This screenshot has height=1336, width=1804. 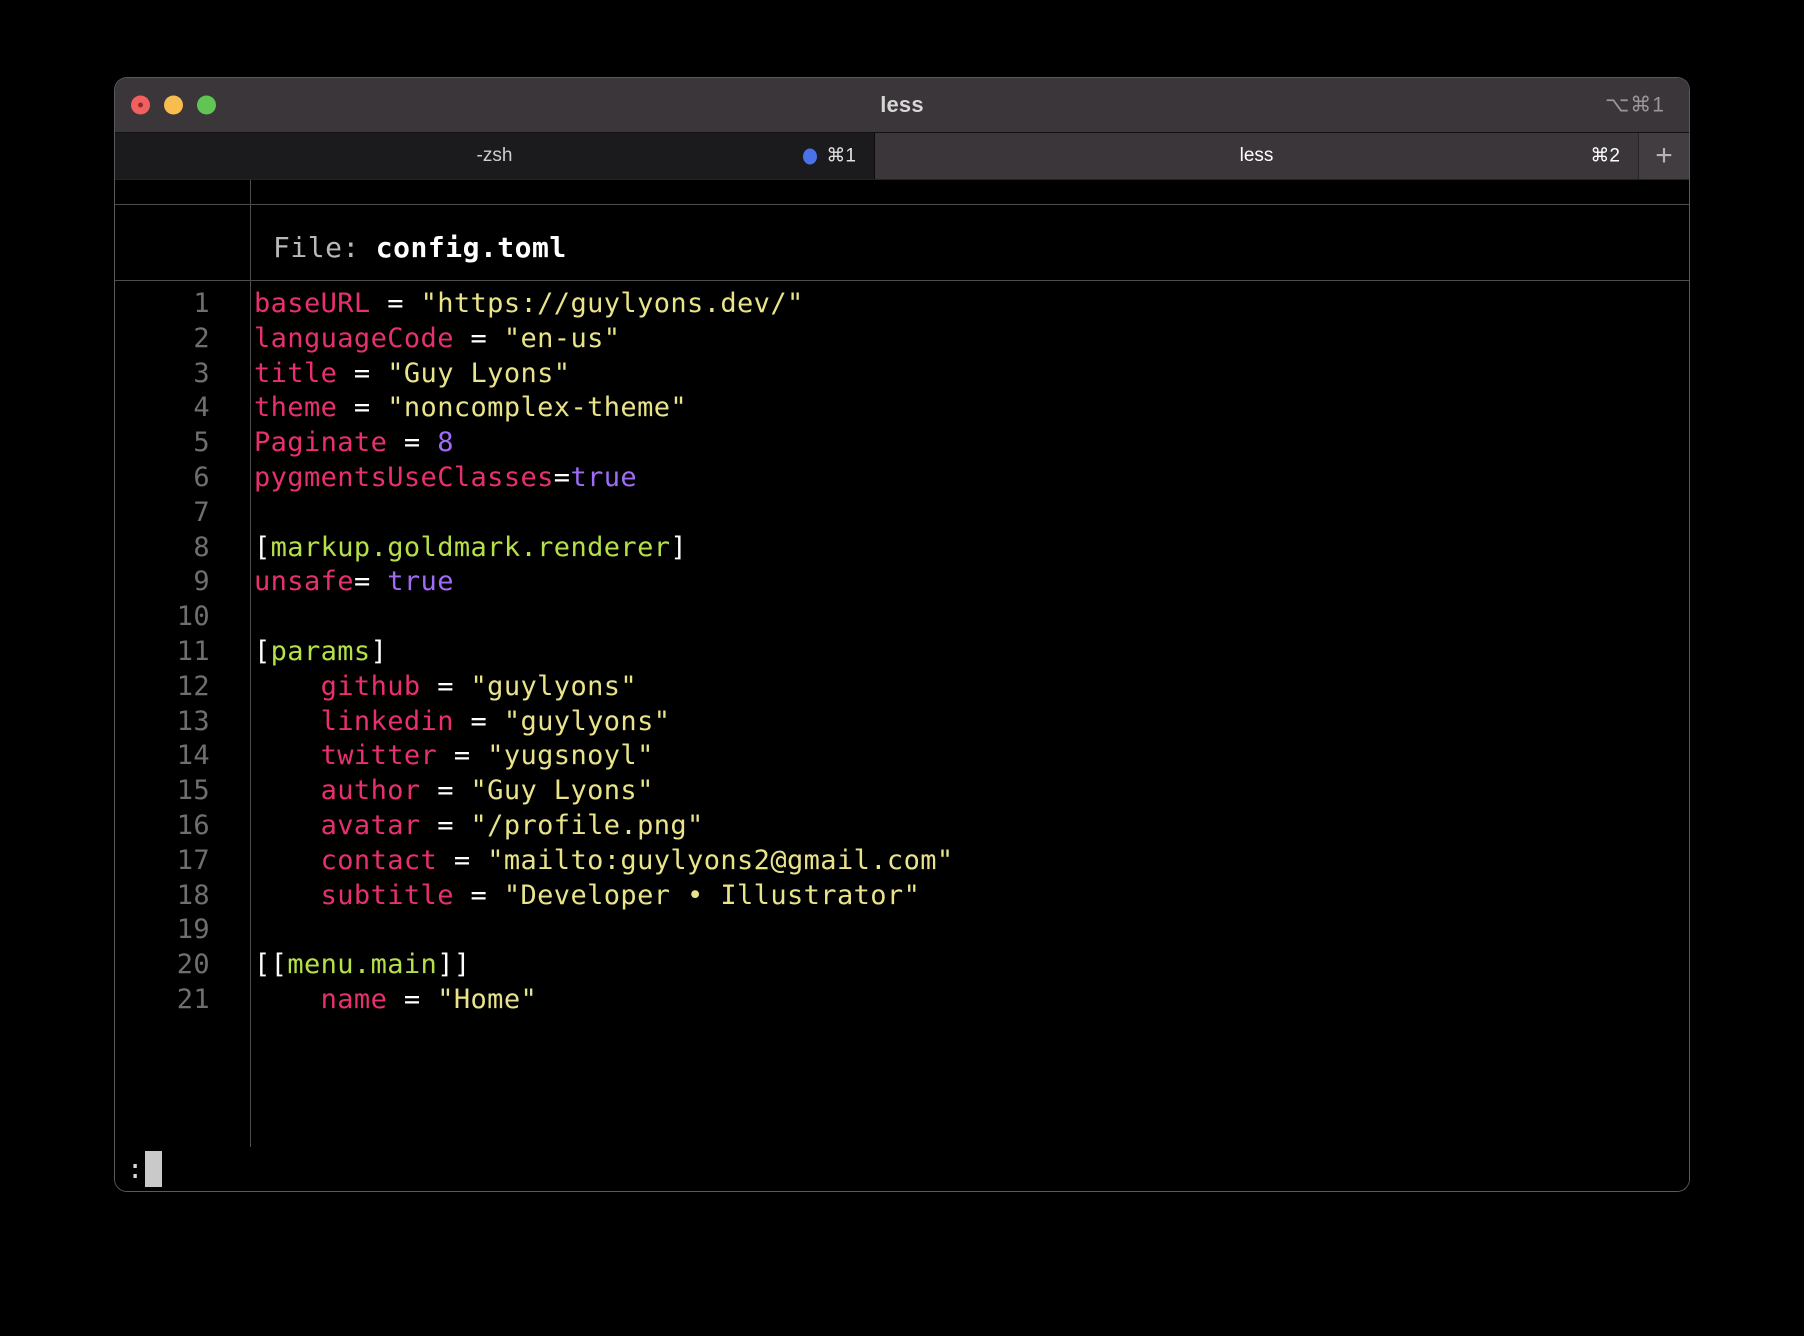 I want to click on token: author, so click(x=337, y=791).